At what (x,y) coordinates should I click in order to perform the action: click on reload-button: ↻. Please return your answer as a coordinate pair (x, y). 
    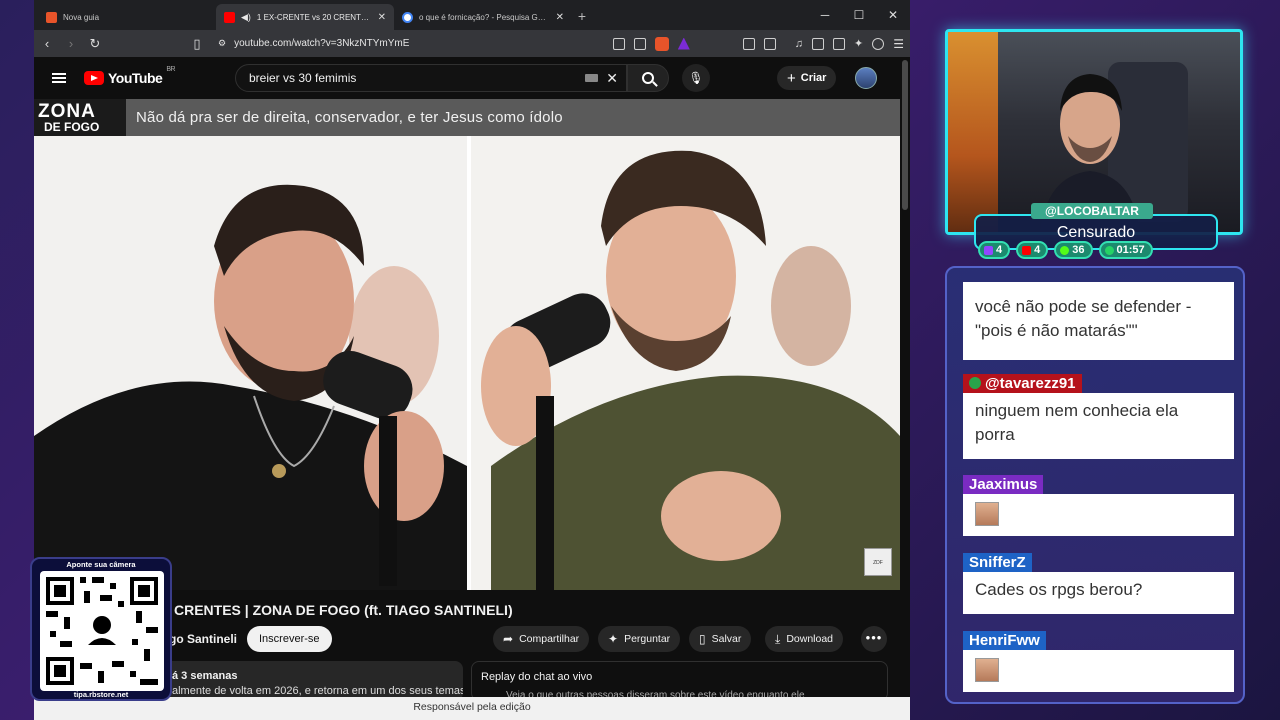
    Looking at the image, I should click on (95, 44).